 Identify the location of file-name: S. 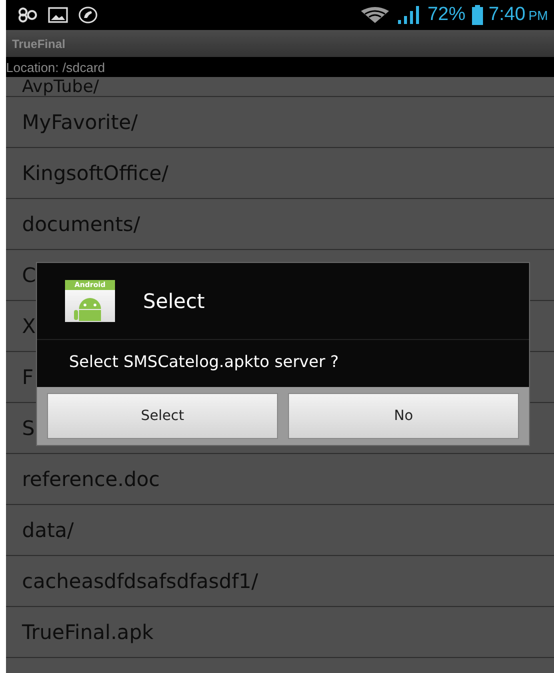
(28, 428).